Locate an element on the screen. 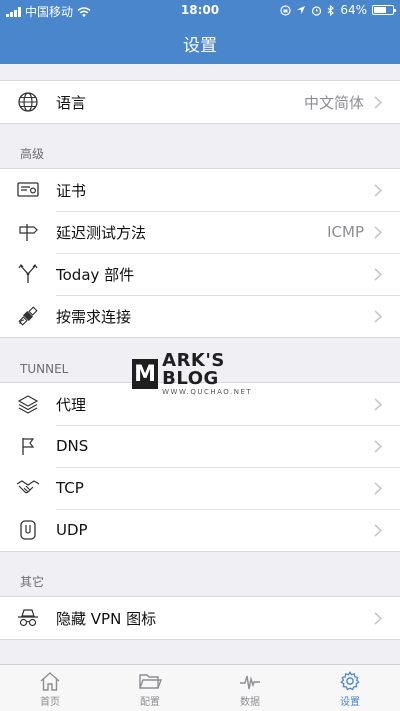  hide-vpn-icon-label: 隐藏 VPN 图标 is located at coordinates (106, 618).